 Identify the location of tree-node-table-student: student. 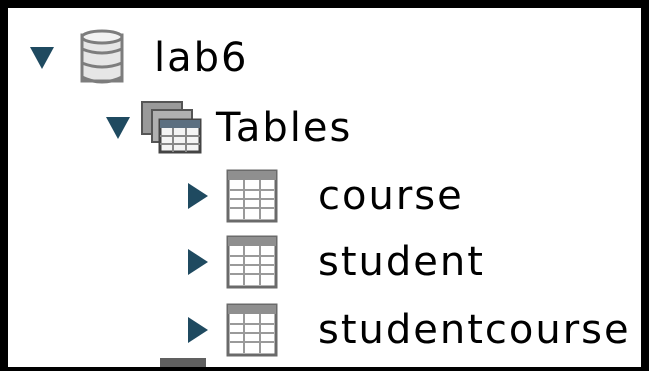
(336, 262).